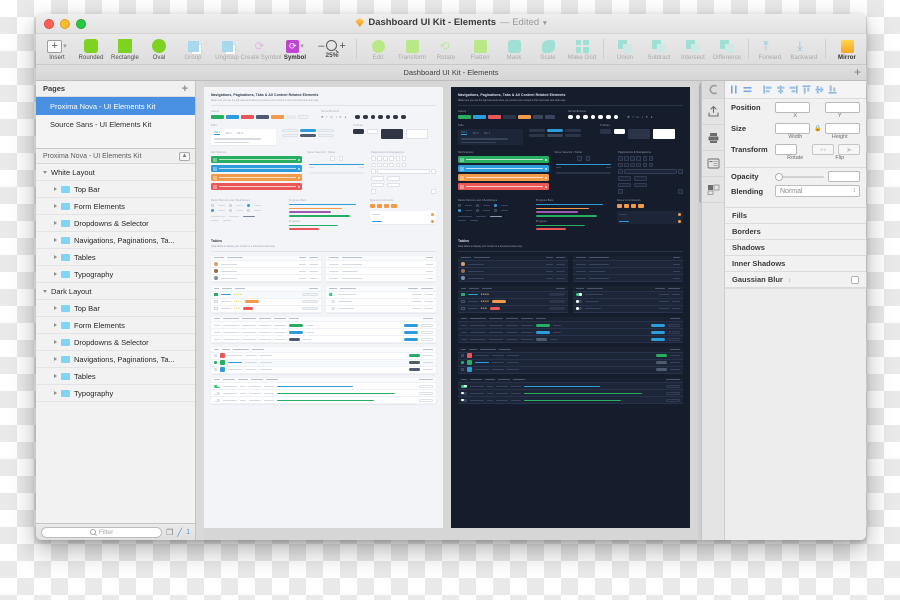 This screenshot has width=900, height=600. Describe the element at coordinates (795, 216) in the screenshot. I see `section-fills: Fills` at that location.